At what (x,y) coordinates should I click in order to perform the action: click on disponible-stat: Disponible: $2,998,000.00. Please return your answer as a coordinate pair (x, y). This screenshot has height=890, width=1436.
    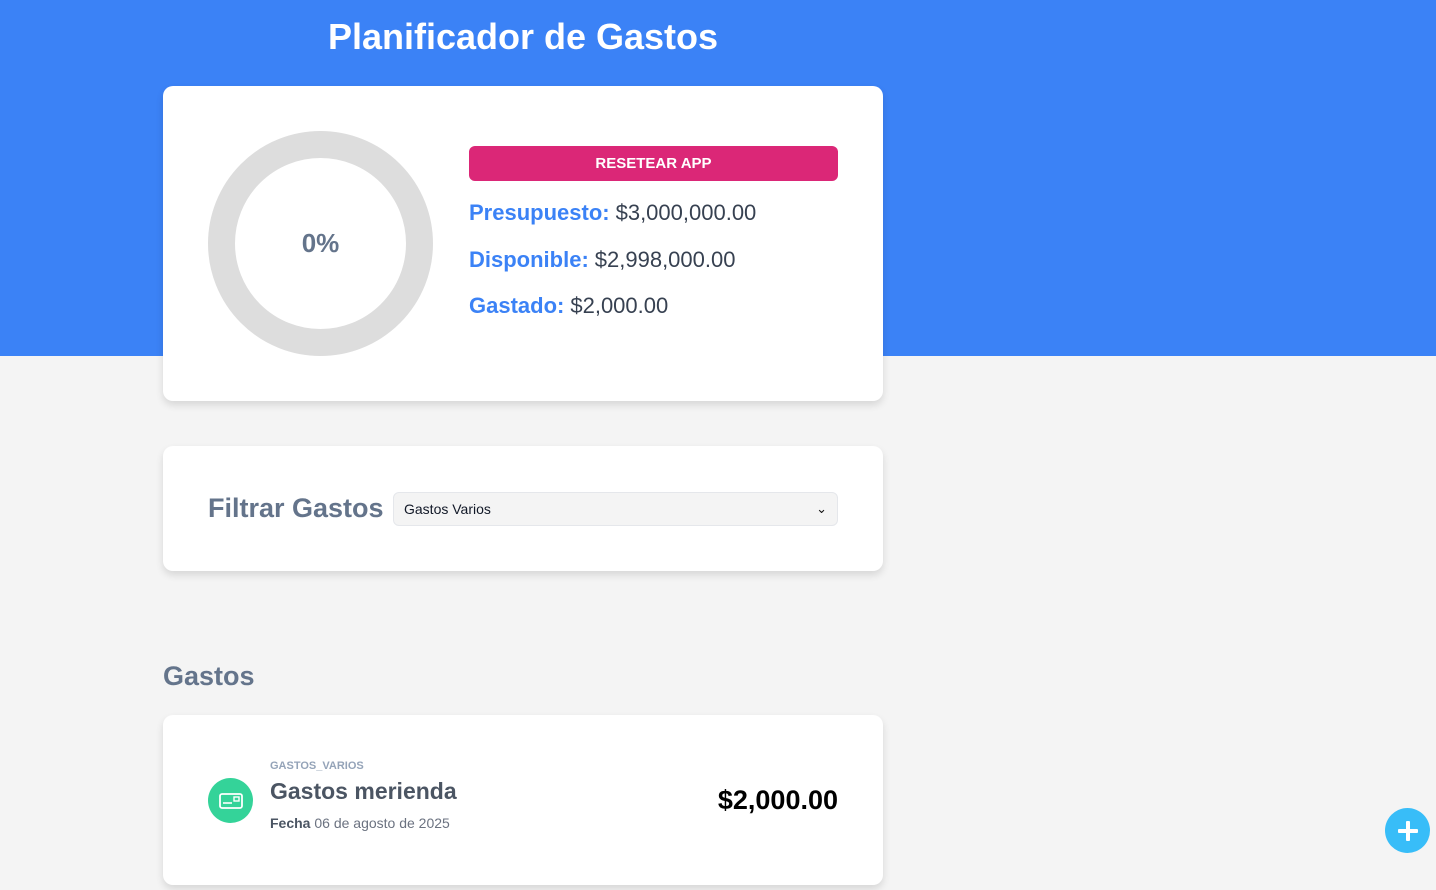
    Looking at the image, I should click on (602, 260).